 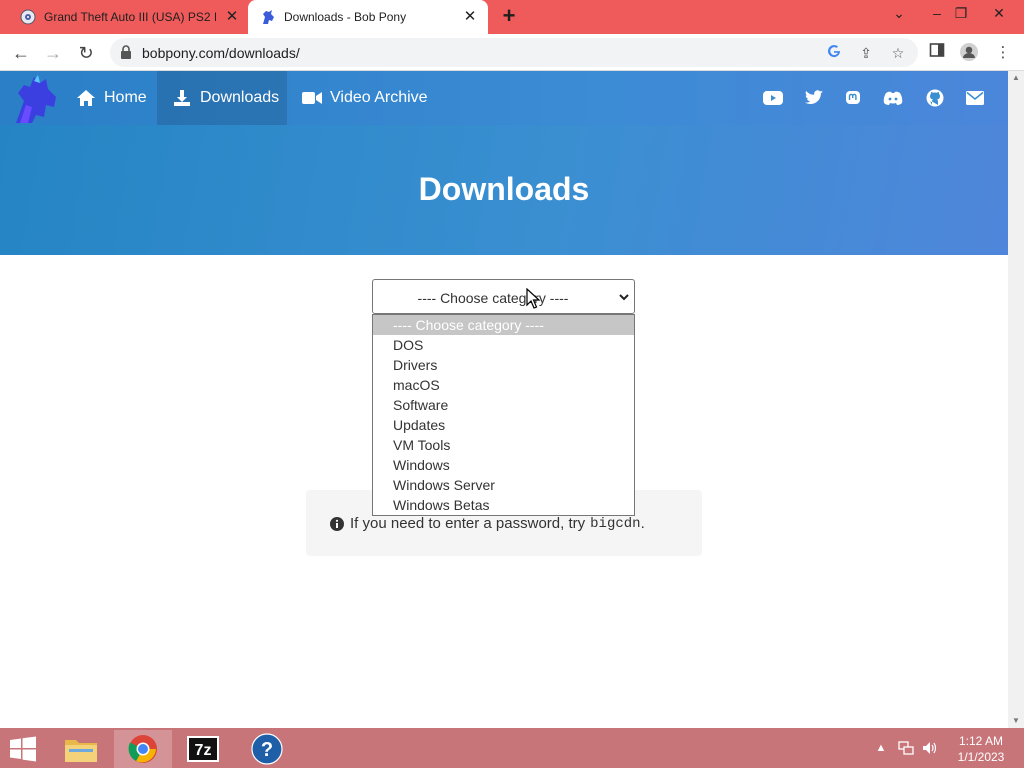 What do you see at coordinates (503, 445) in the screenshot?
I see `dropdown-option: VM Tools` at bounding box center [503, 445].